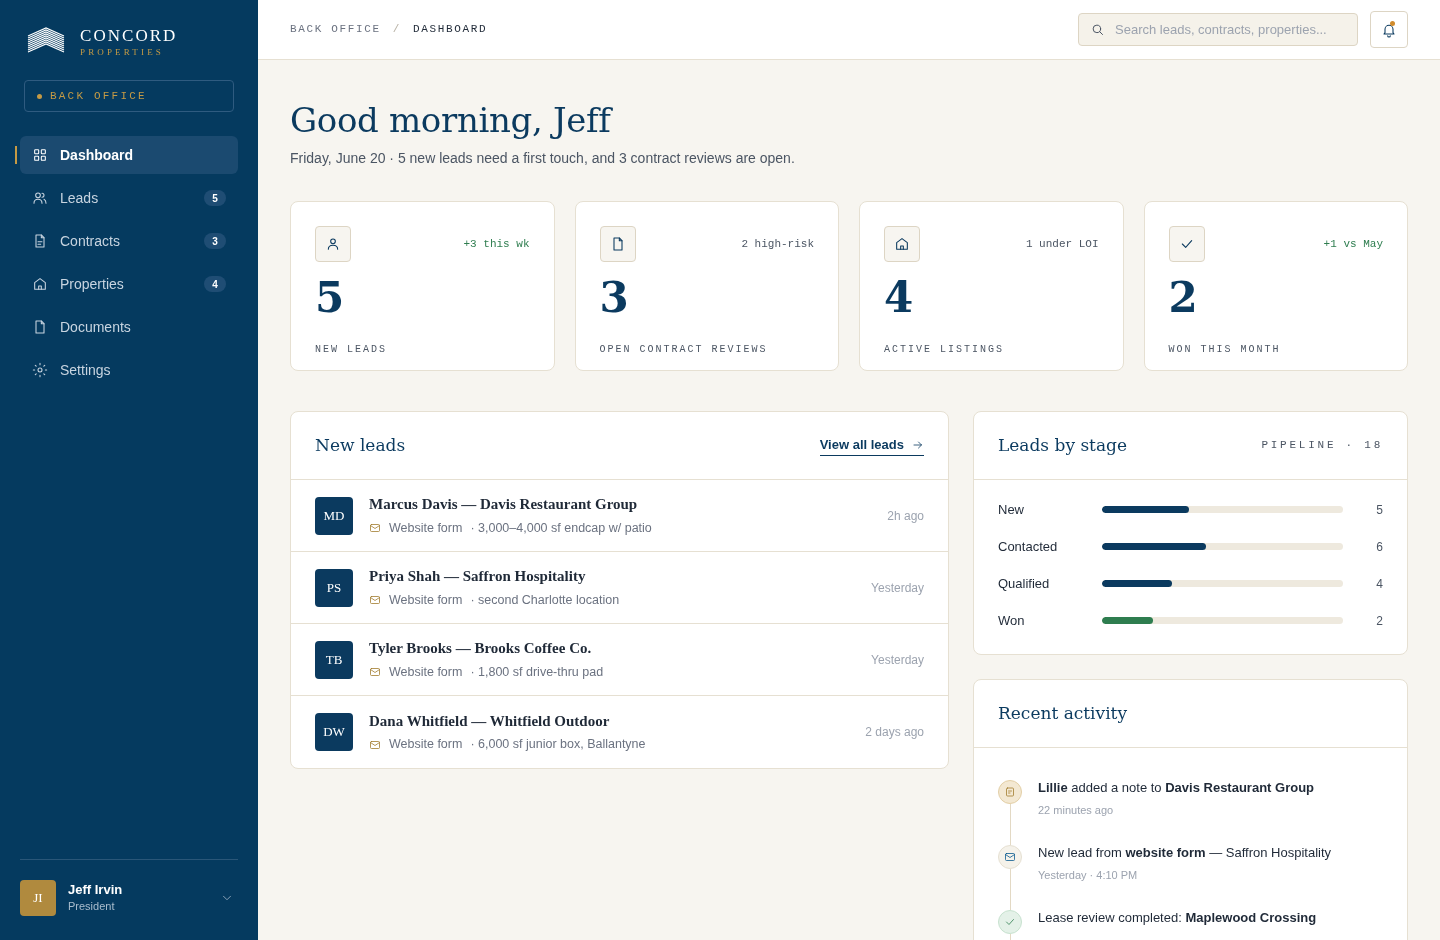 This screenshot has height=940, width=1440. What do you see at coordinates (1028, 546) in the screenshot?
I see `stage-label: Contacted` at bounding box center [1028, 546].